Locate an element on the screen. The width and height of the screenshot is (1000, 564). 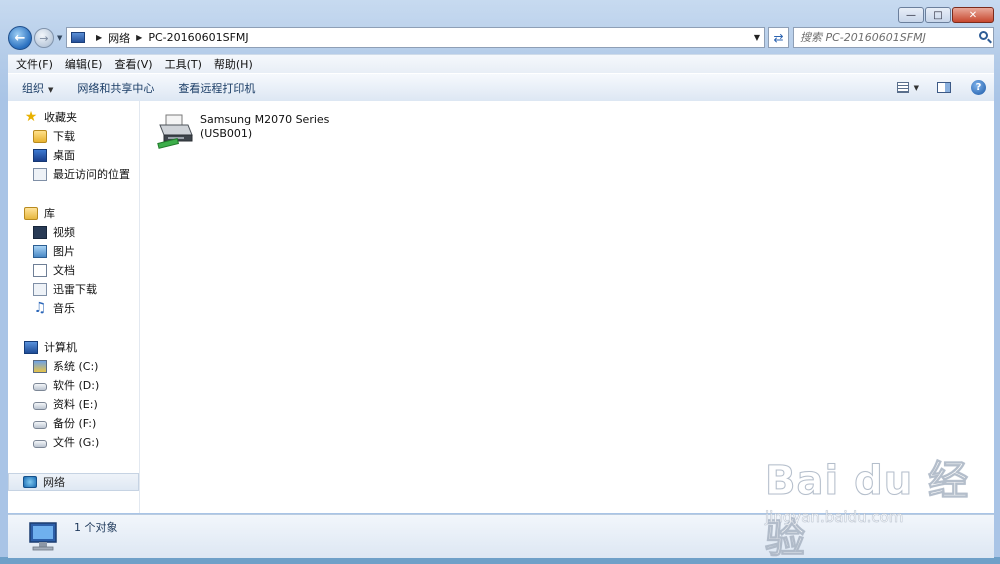
library-icon is located at coordinates (31, 213).